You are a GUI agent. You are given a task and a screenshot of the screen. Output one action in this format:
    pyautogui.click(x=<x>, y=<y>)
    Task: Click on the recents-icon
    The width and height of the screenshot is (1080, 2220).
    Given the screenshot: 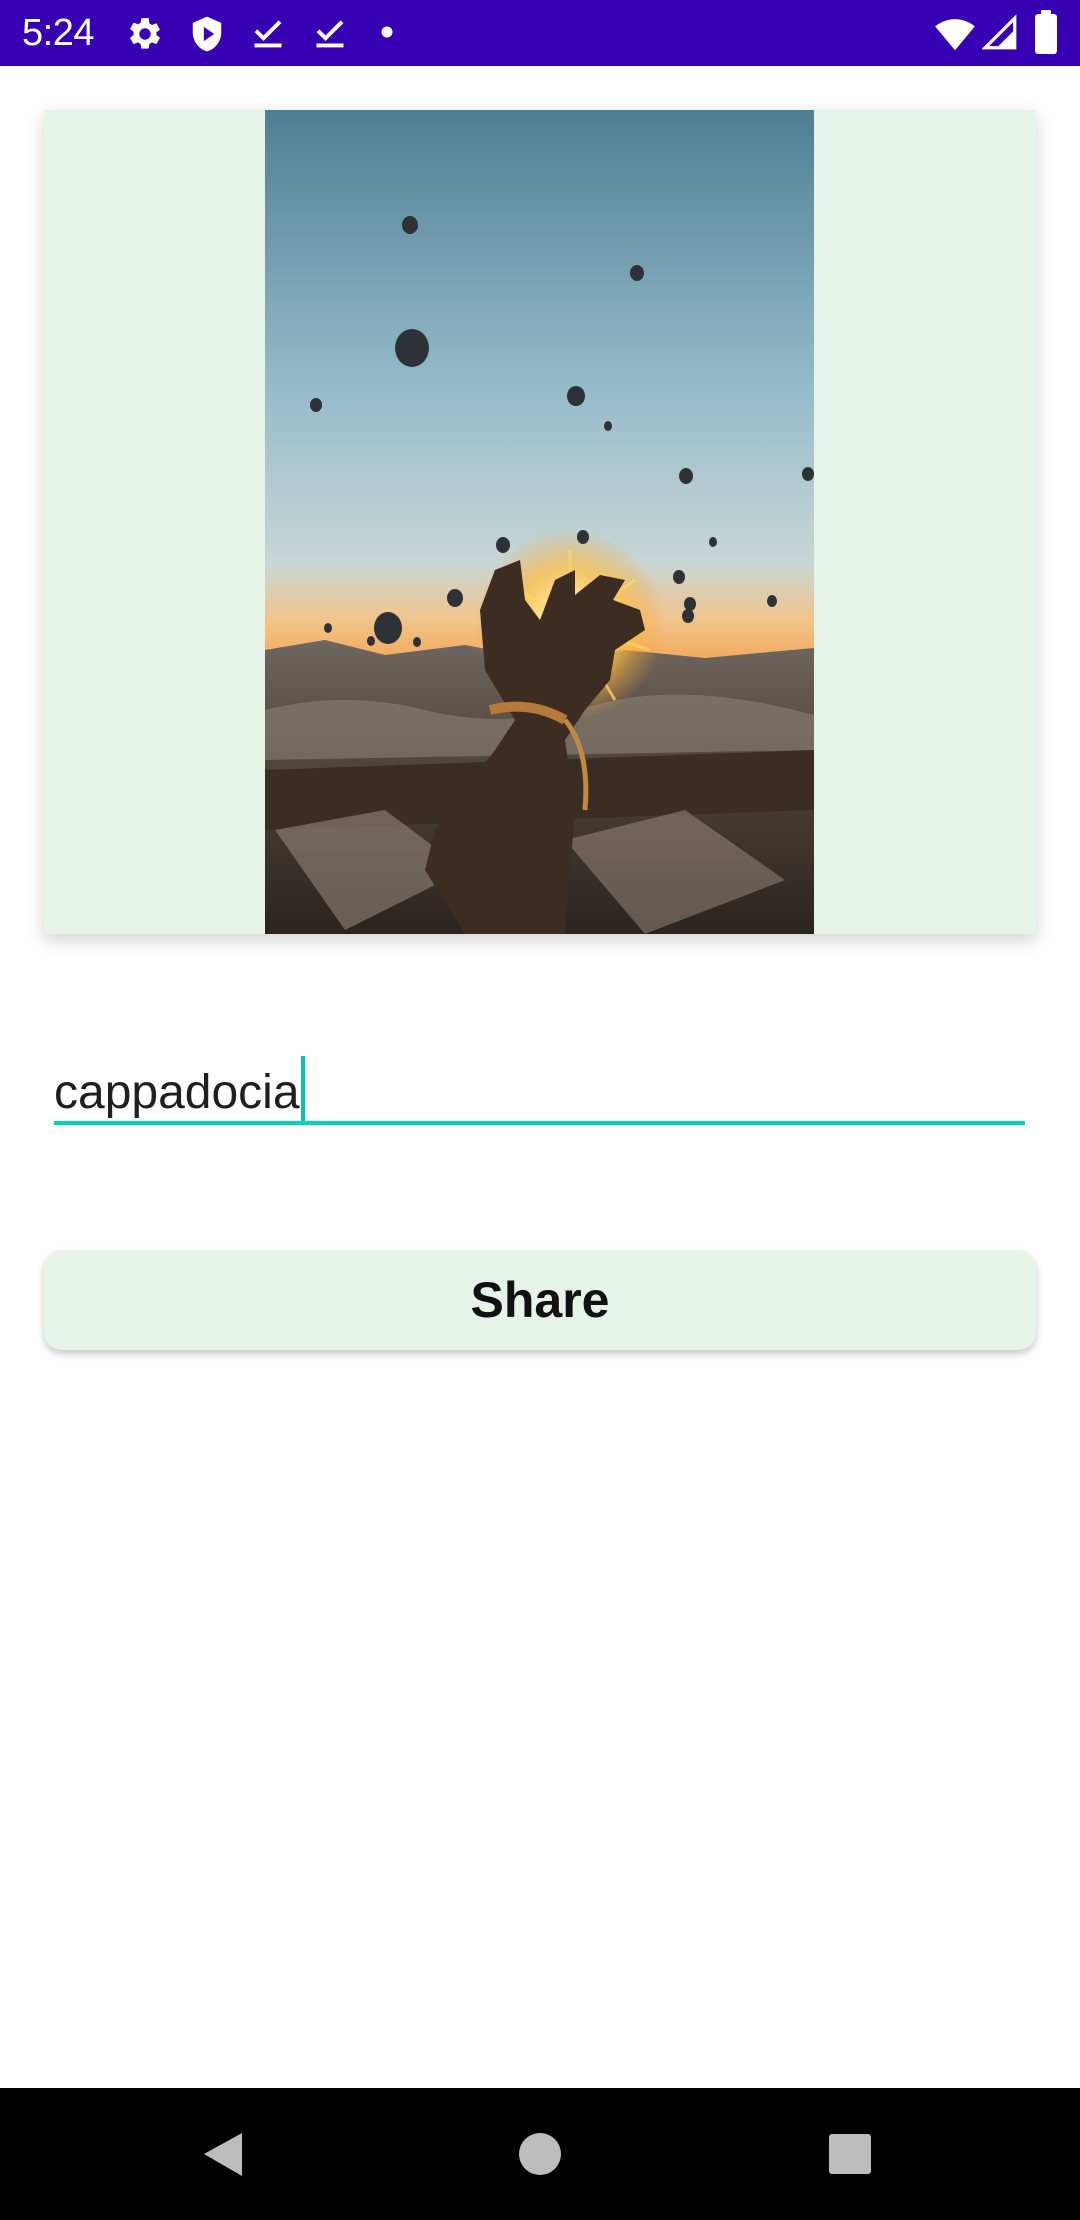 What is the action you would take?
    pyautogui.click(x=850, y=2154)
    